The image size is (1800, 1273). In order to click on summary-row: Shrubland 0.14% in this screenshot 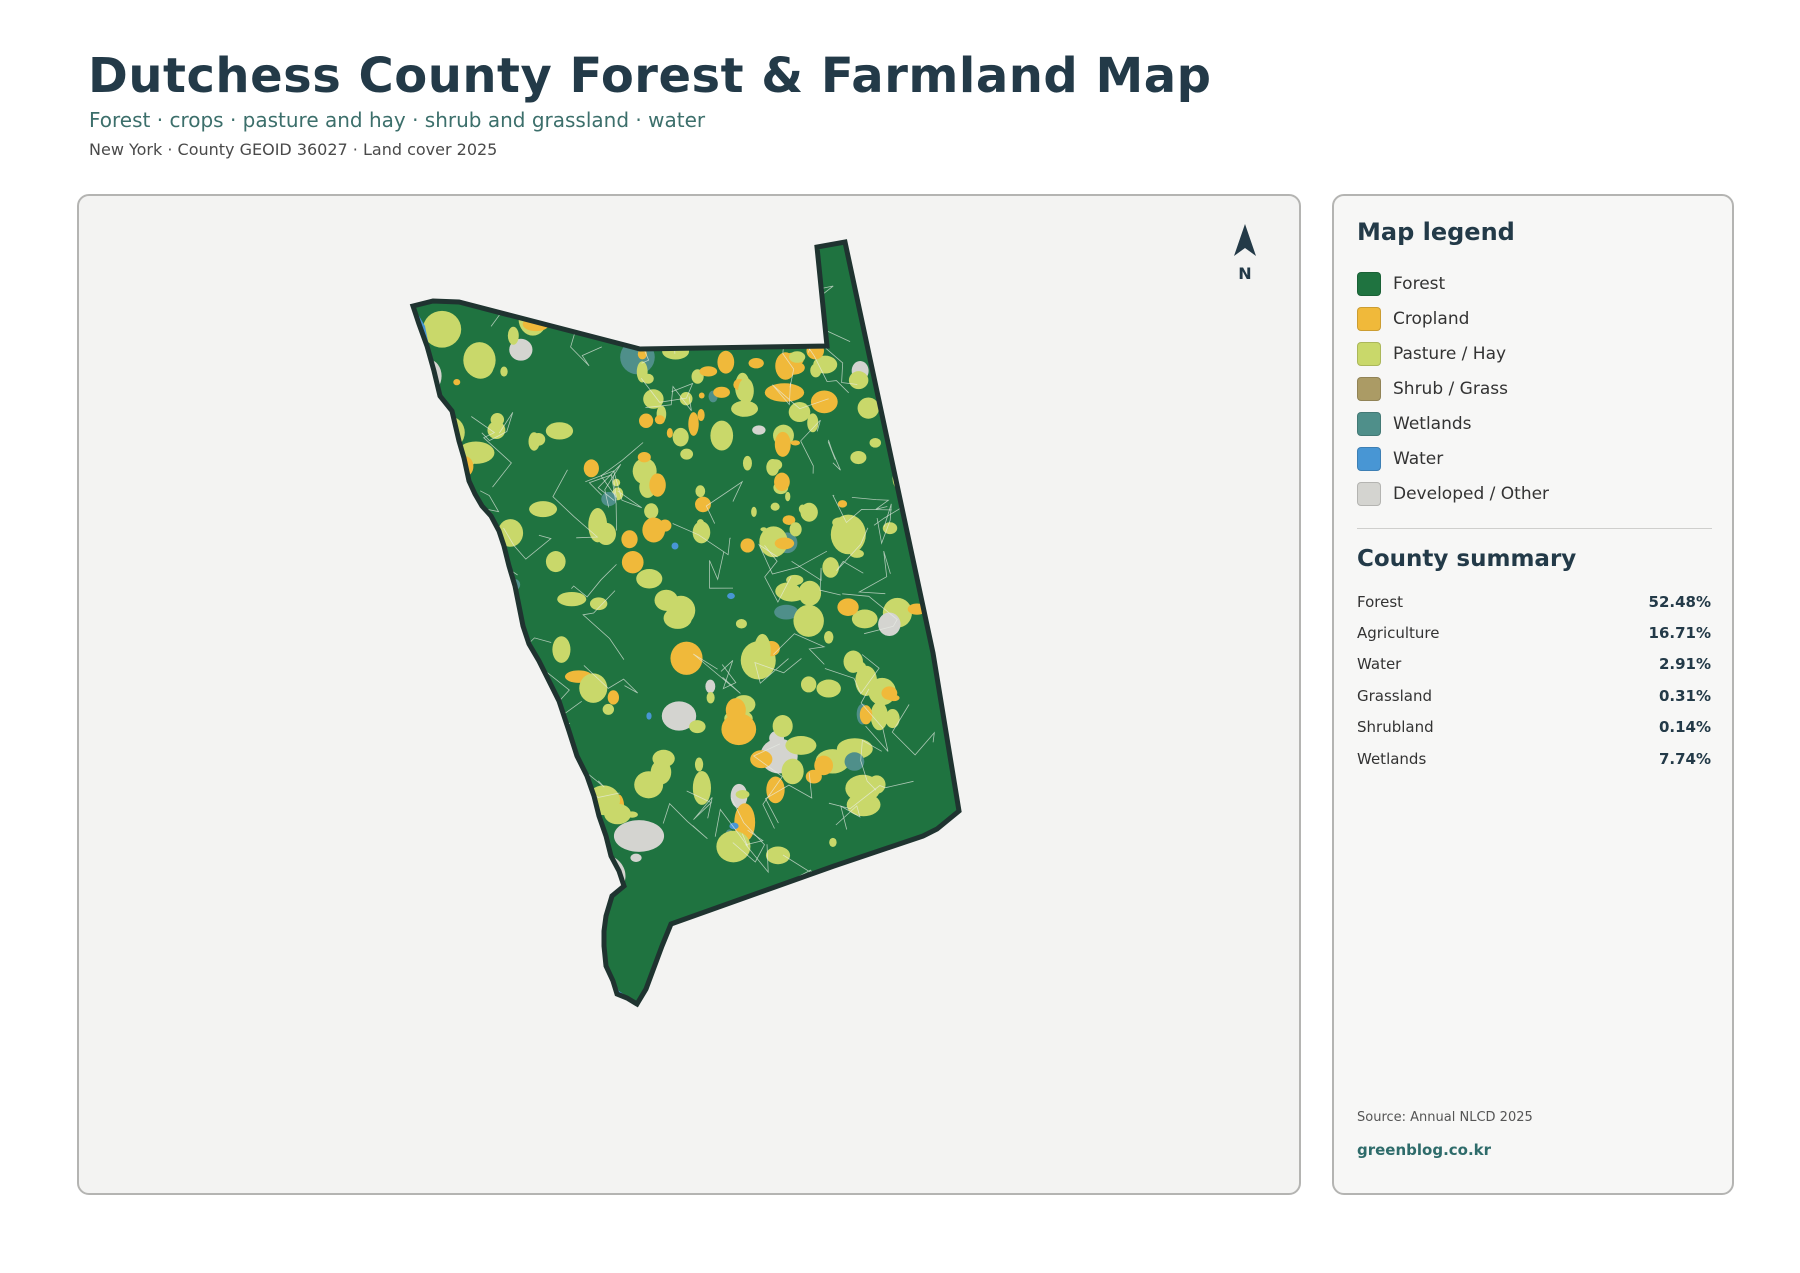, I will do `click(1534, 727)`.